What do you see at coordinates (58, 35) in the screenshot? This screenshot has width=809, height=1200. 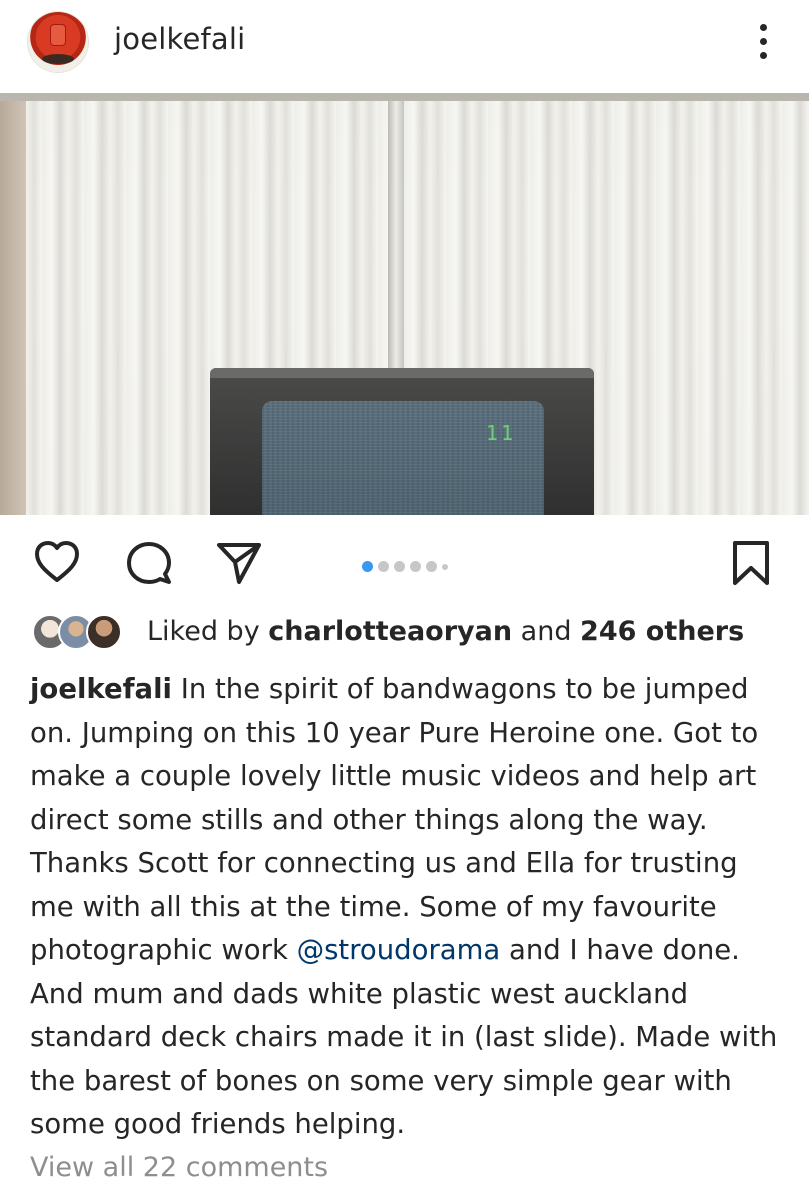 I see `avatar-figure` at bounding box center [58, 35].